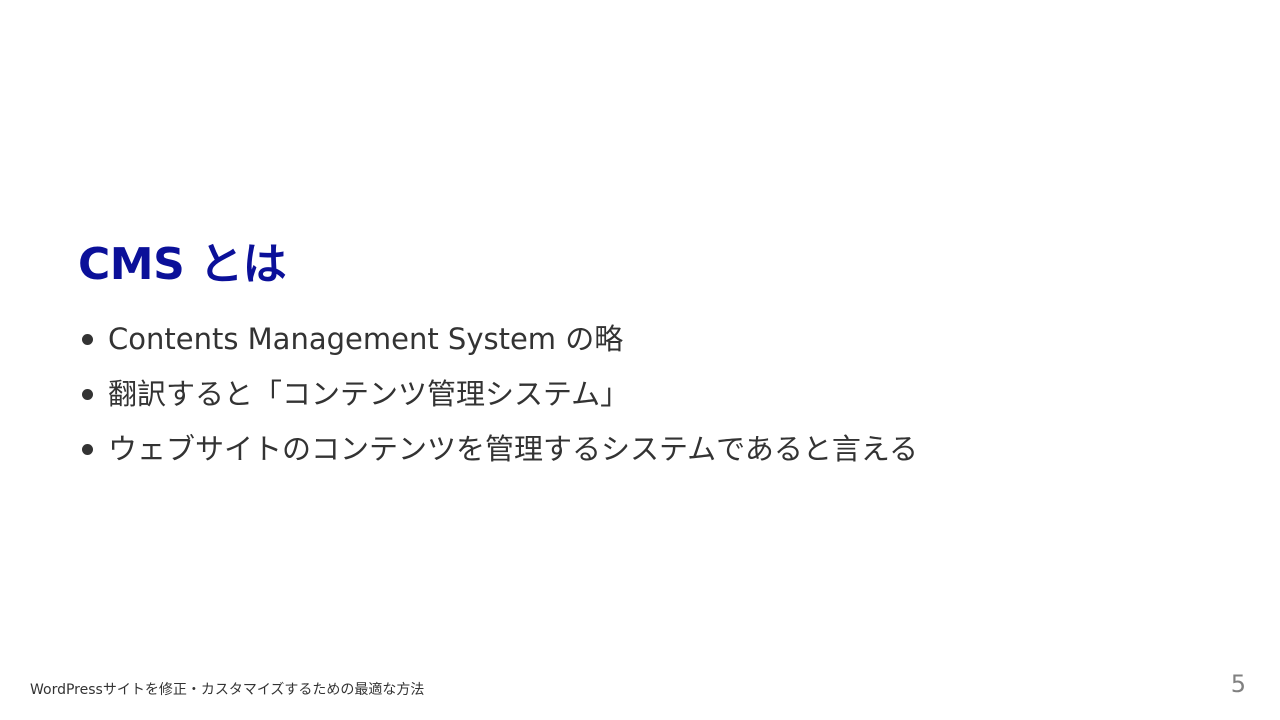 This screenshot has width=1280, height=720. Describe the element at coordinates (369, 394) in the screenshot. I see `bullet-text: 翻訳すると「コンテンツ管理システム」` at that location.